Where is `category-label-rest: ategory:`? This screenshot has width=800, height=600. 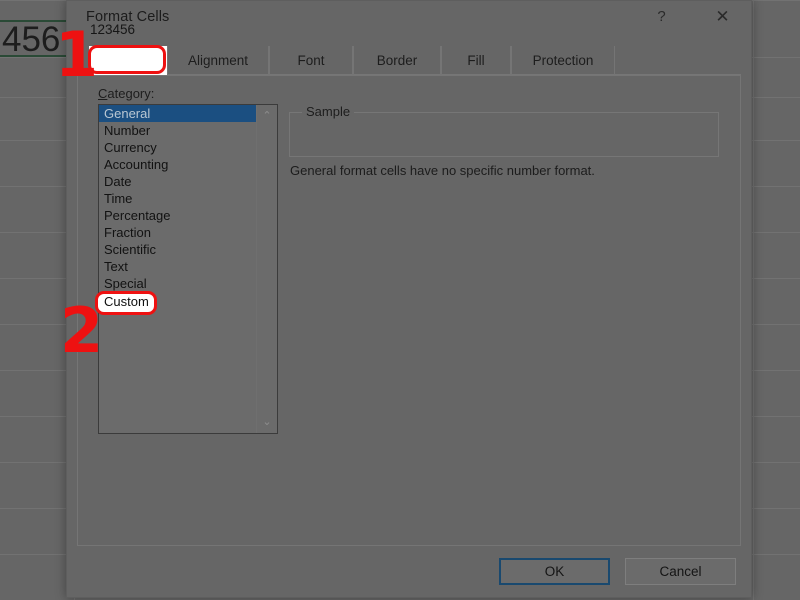
category-label-rest: ategory: is located at coordinates (131, 93).